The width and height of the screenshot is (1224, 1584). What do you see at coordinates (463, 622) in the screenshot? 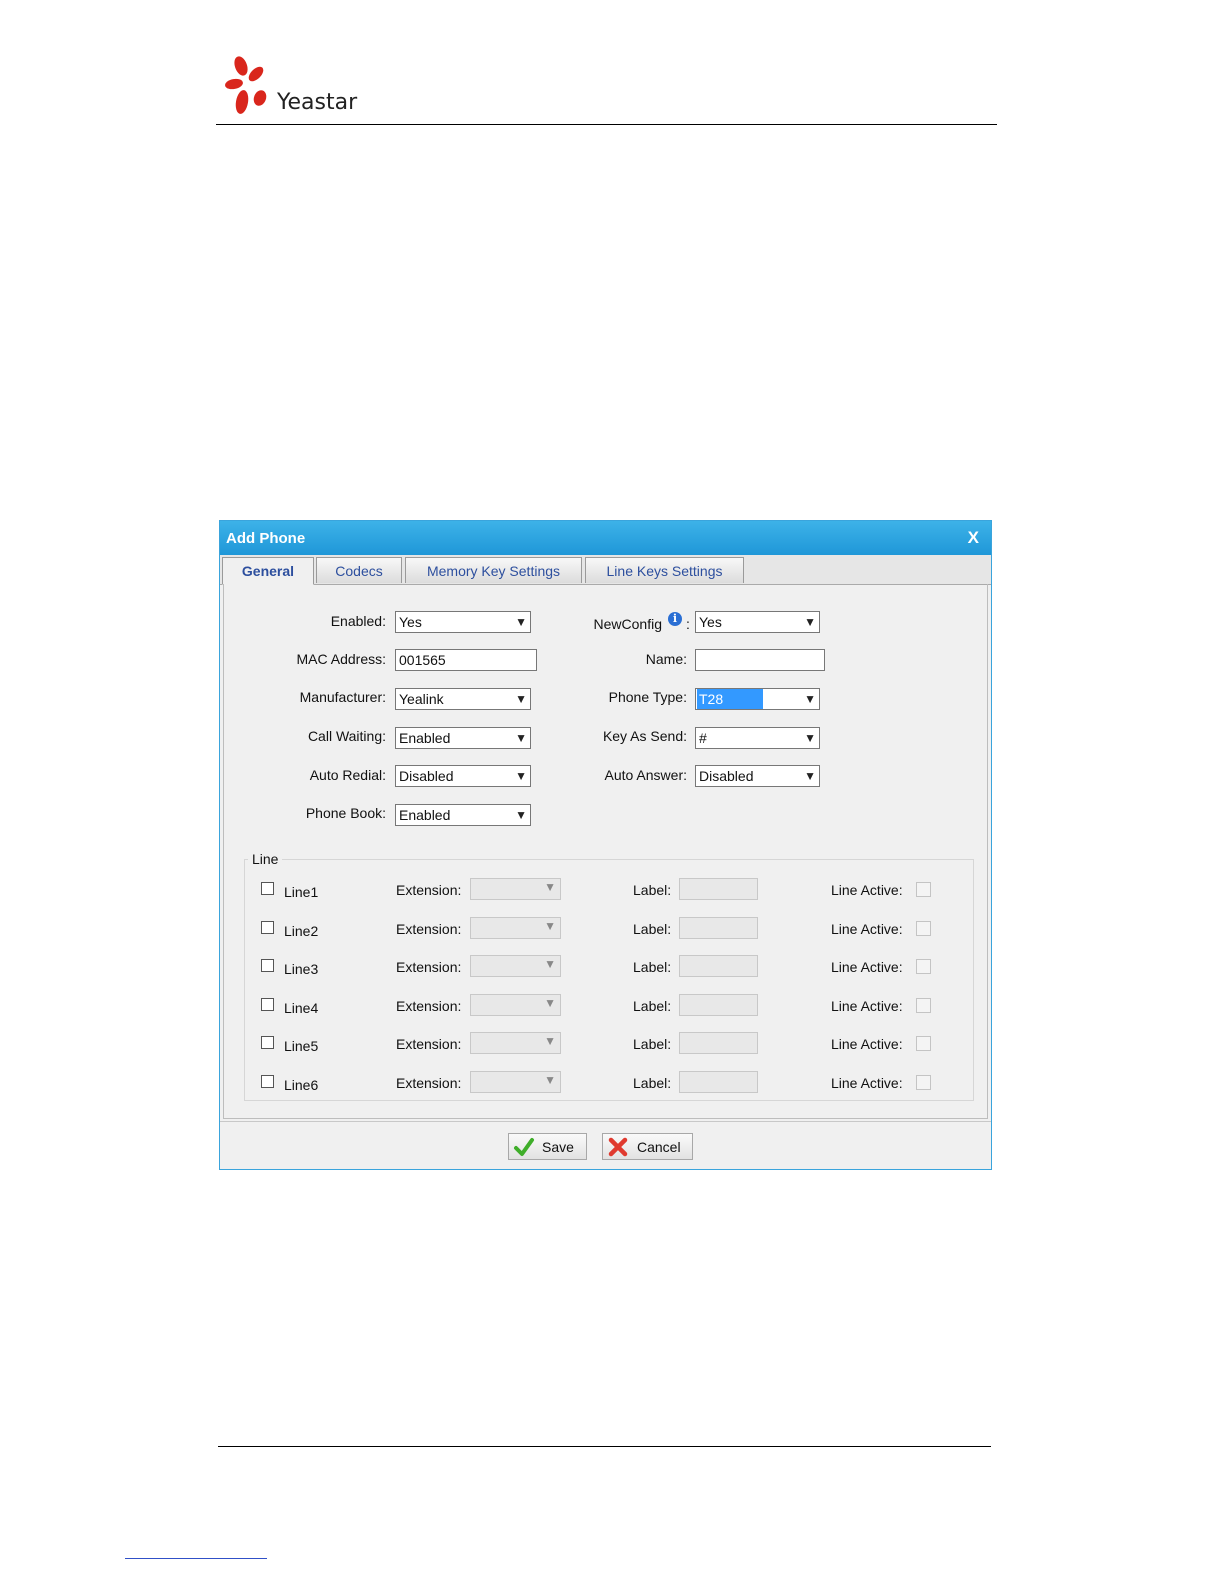
I see `enabled-select: Yes ▼` at bounding box center [463, 622].